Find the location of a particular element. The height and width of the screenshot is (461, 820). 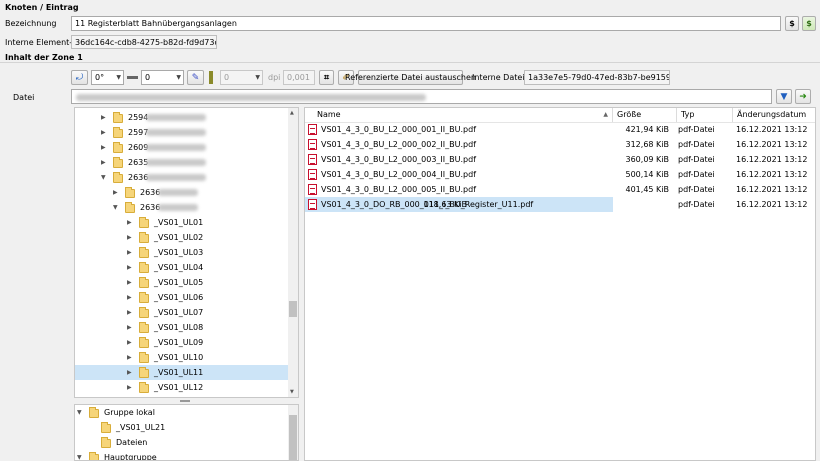

splitter-handle is located at coordinates (185, 401).